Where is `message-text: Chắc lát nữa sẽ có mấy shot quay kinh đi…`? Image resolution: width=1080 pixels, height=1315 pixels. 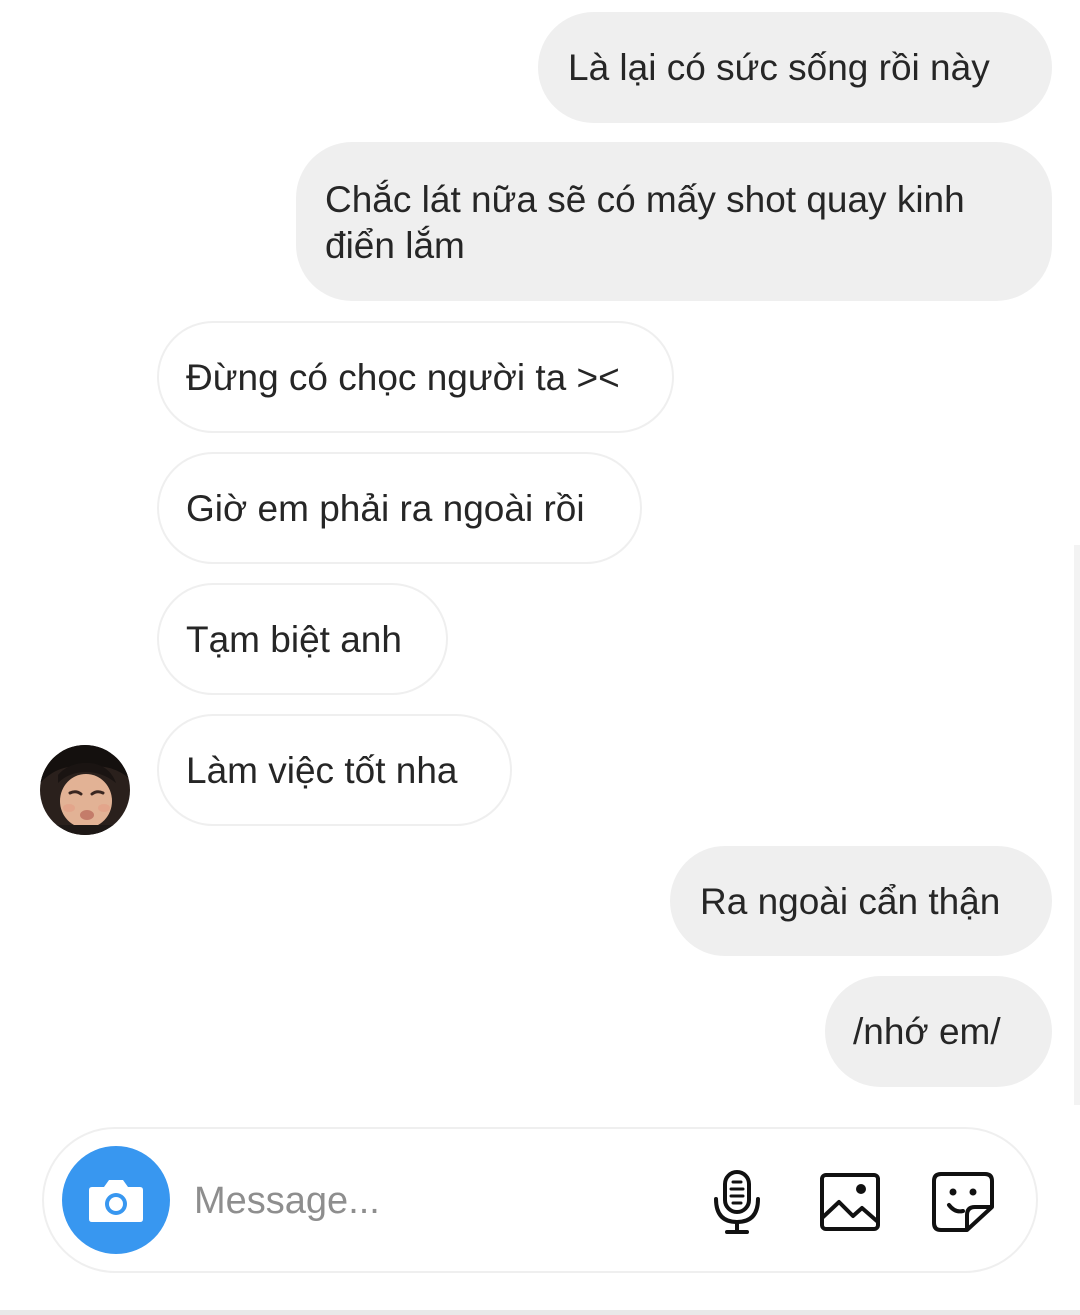 message-text: Chắc lát nữa sẽ có mấy shot quay kinh đi… is located at coordinates (645, 222).